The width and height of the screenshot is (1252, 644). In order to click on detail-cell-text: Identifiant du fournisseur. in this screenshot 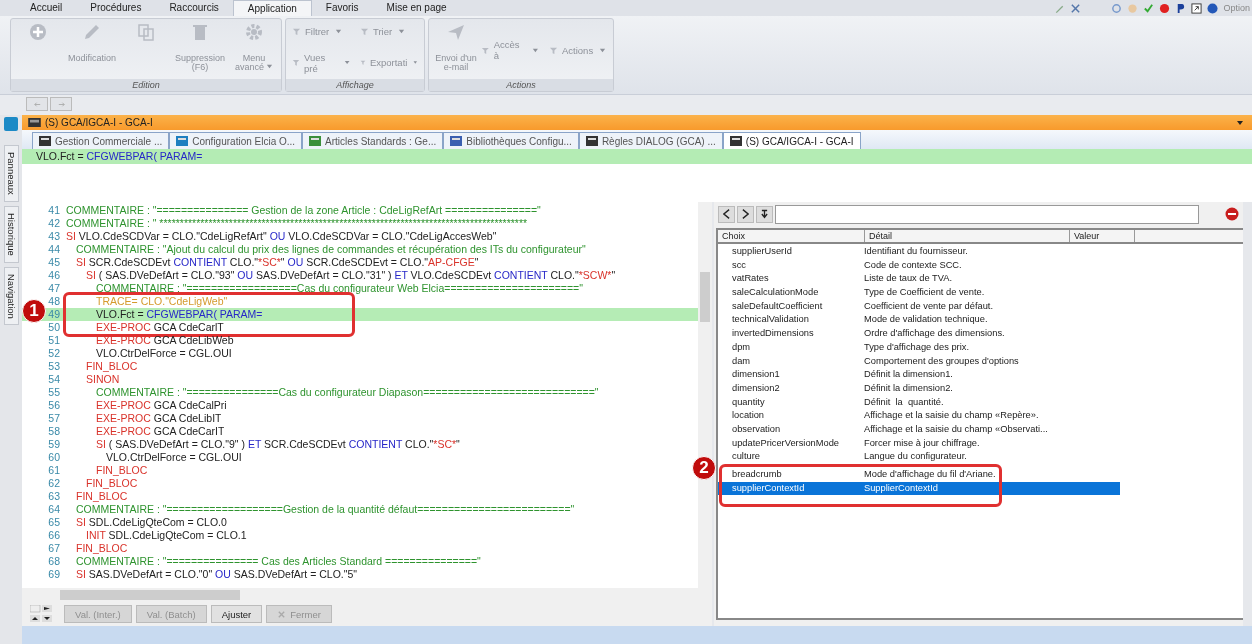, I will do `click(916, 251)`.